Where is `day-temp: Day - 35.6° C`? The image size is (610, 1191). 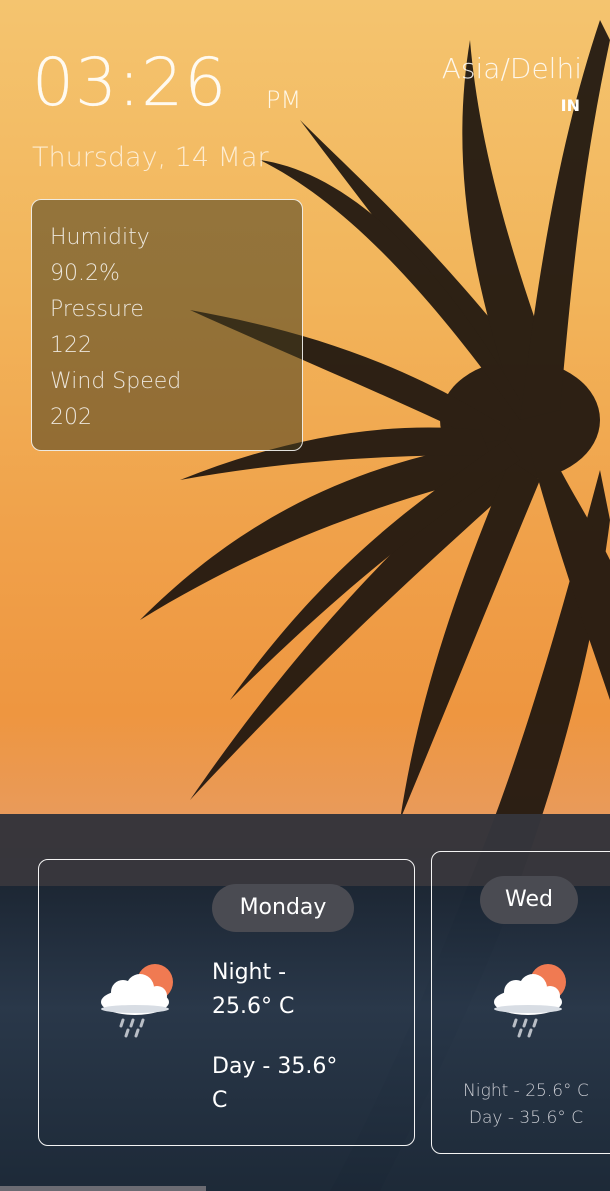 day-temp: Day - 35.6° C is located at coordinates (526, 1118).